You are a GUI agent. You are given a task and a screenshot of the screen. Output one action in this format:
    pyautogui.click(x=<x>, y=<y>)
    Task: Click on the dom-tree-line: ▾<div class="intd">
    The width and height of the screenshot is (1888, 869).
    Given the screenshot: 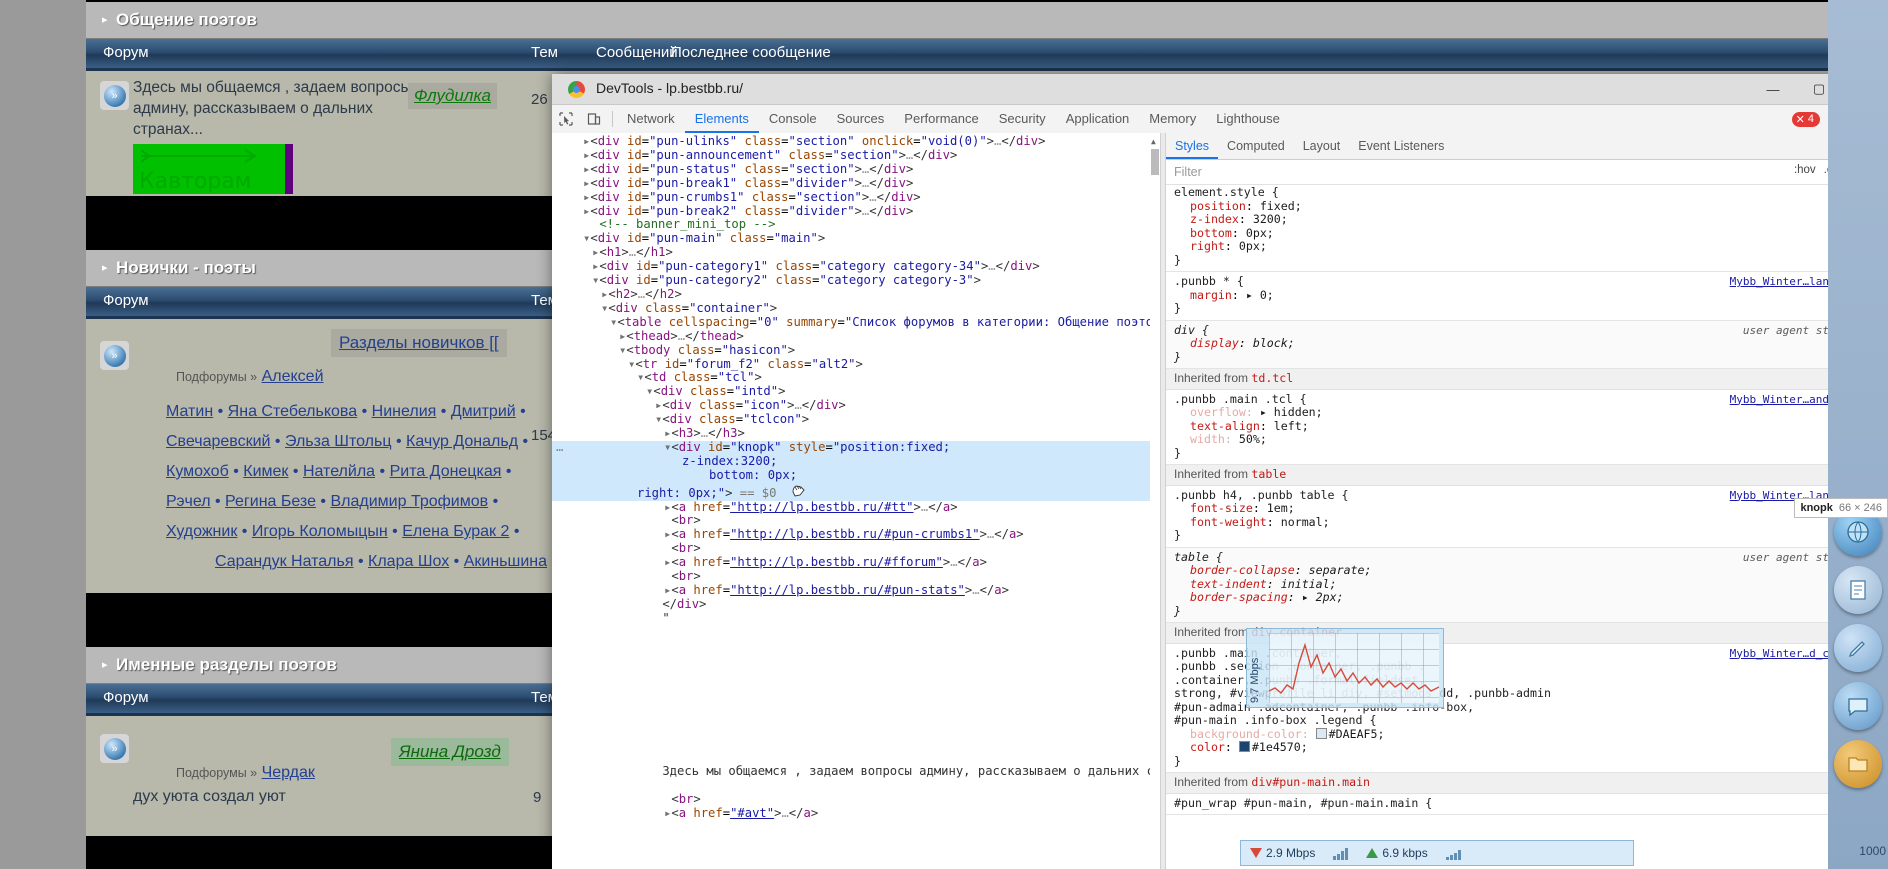 What is the action you would take?
    pyautogui.click(x=856, y=391)
    